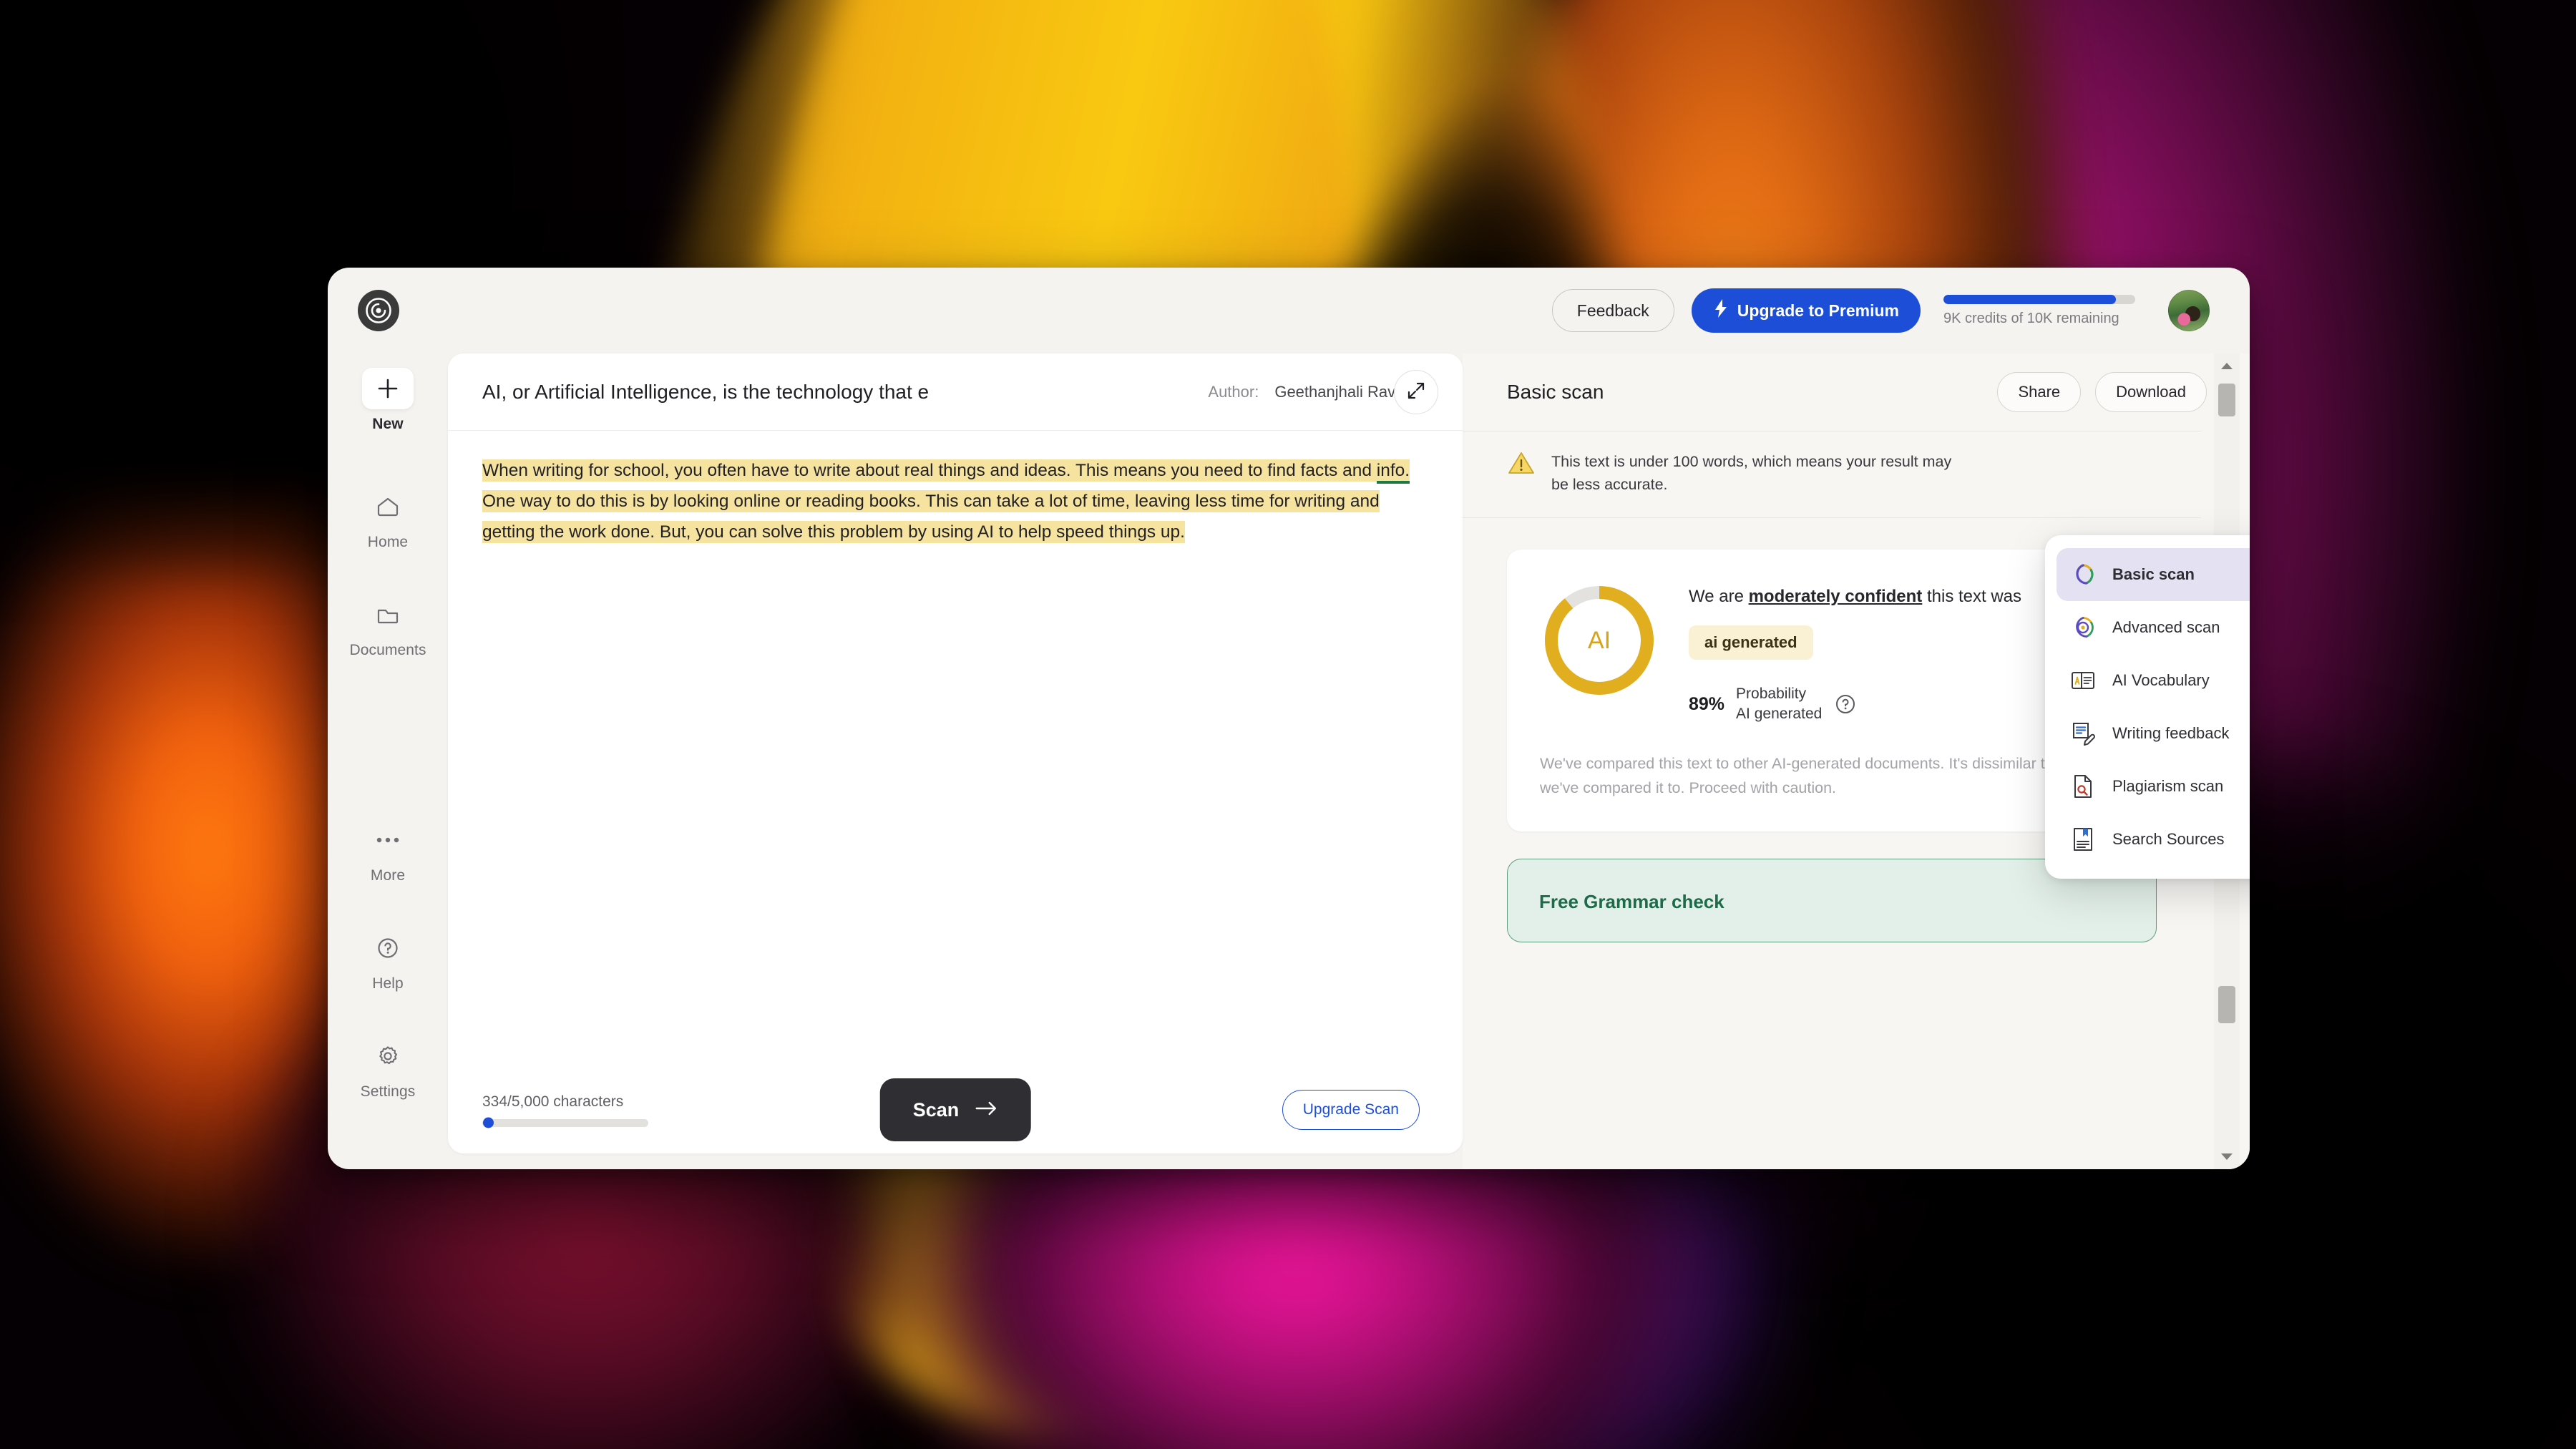  I want to click on menu-item-search-sources: Search Sources, so click(2153, 839).